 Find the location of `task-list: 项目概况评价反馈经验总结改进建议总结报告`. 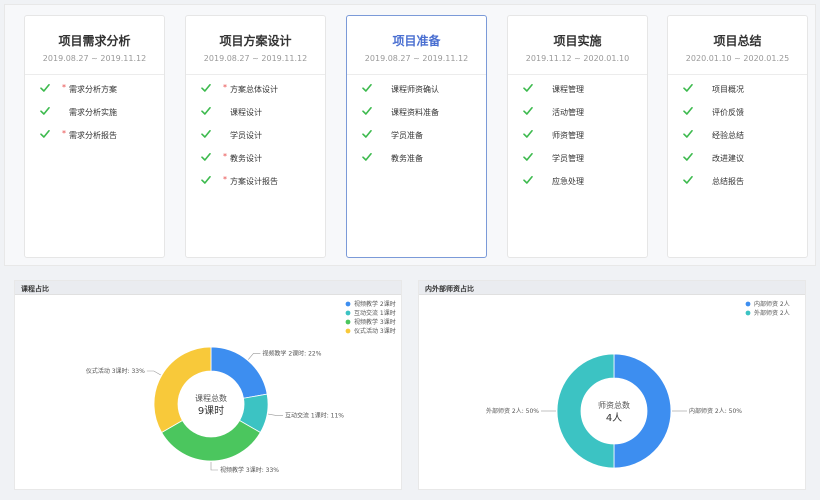

task-list: 项目概况评价反馈经验总结改进建议总结报告 is located at coordinates (737, 137).